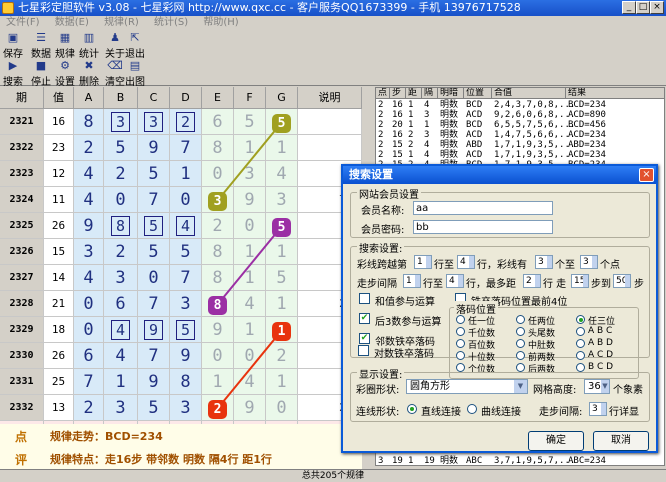  I want to click on menu-data: 数据(E), so click(72, 22).